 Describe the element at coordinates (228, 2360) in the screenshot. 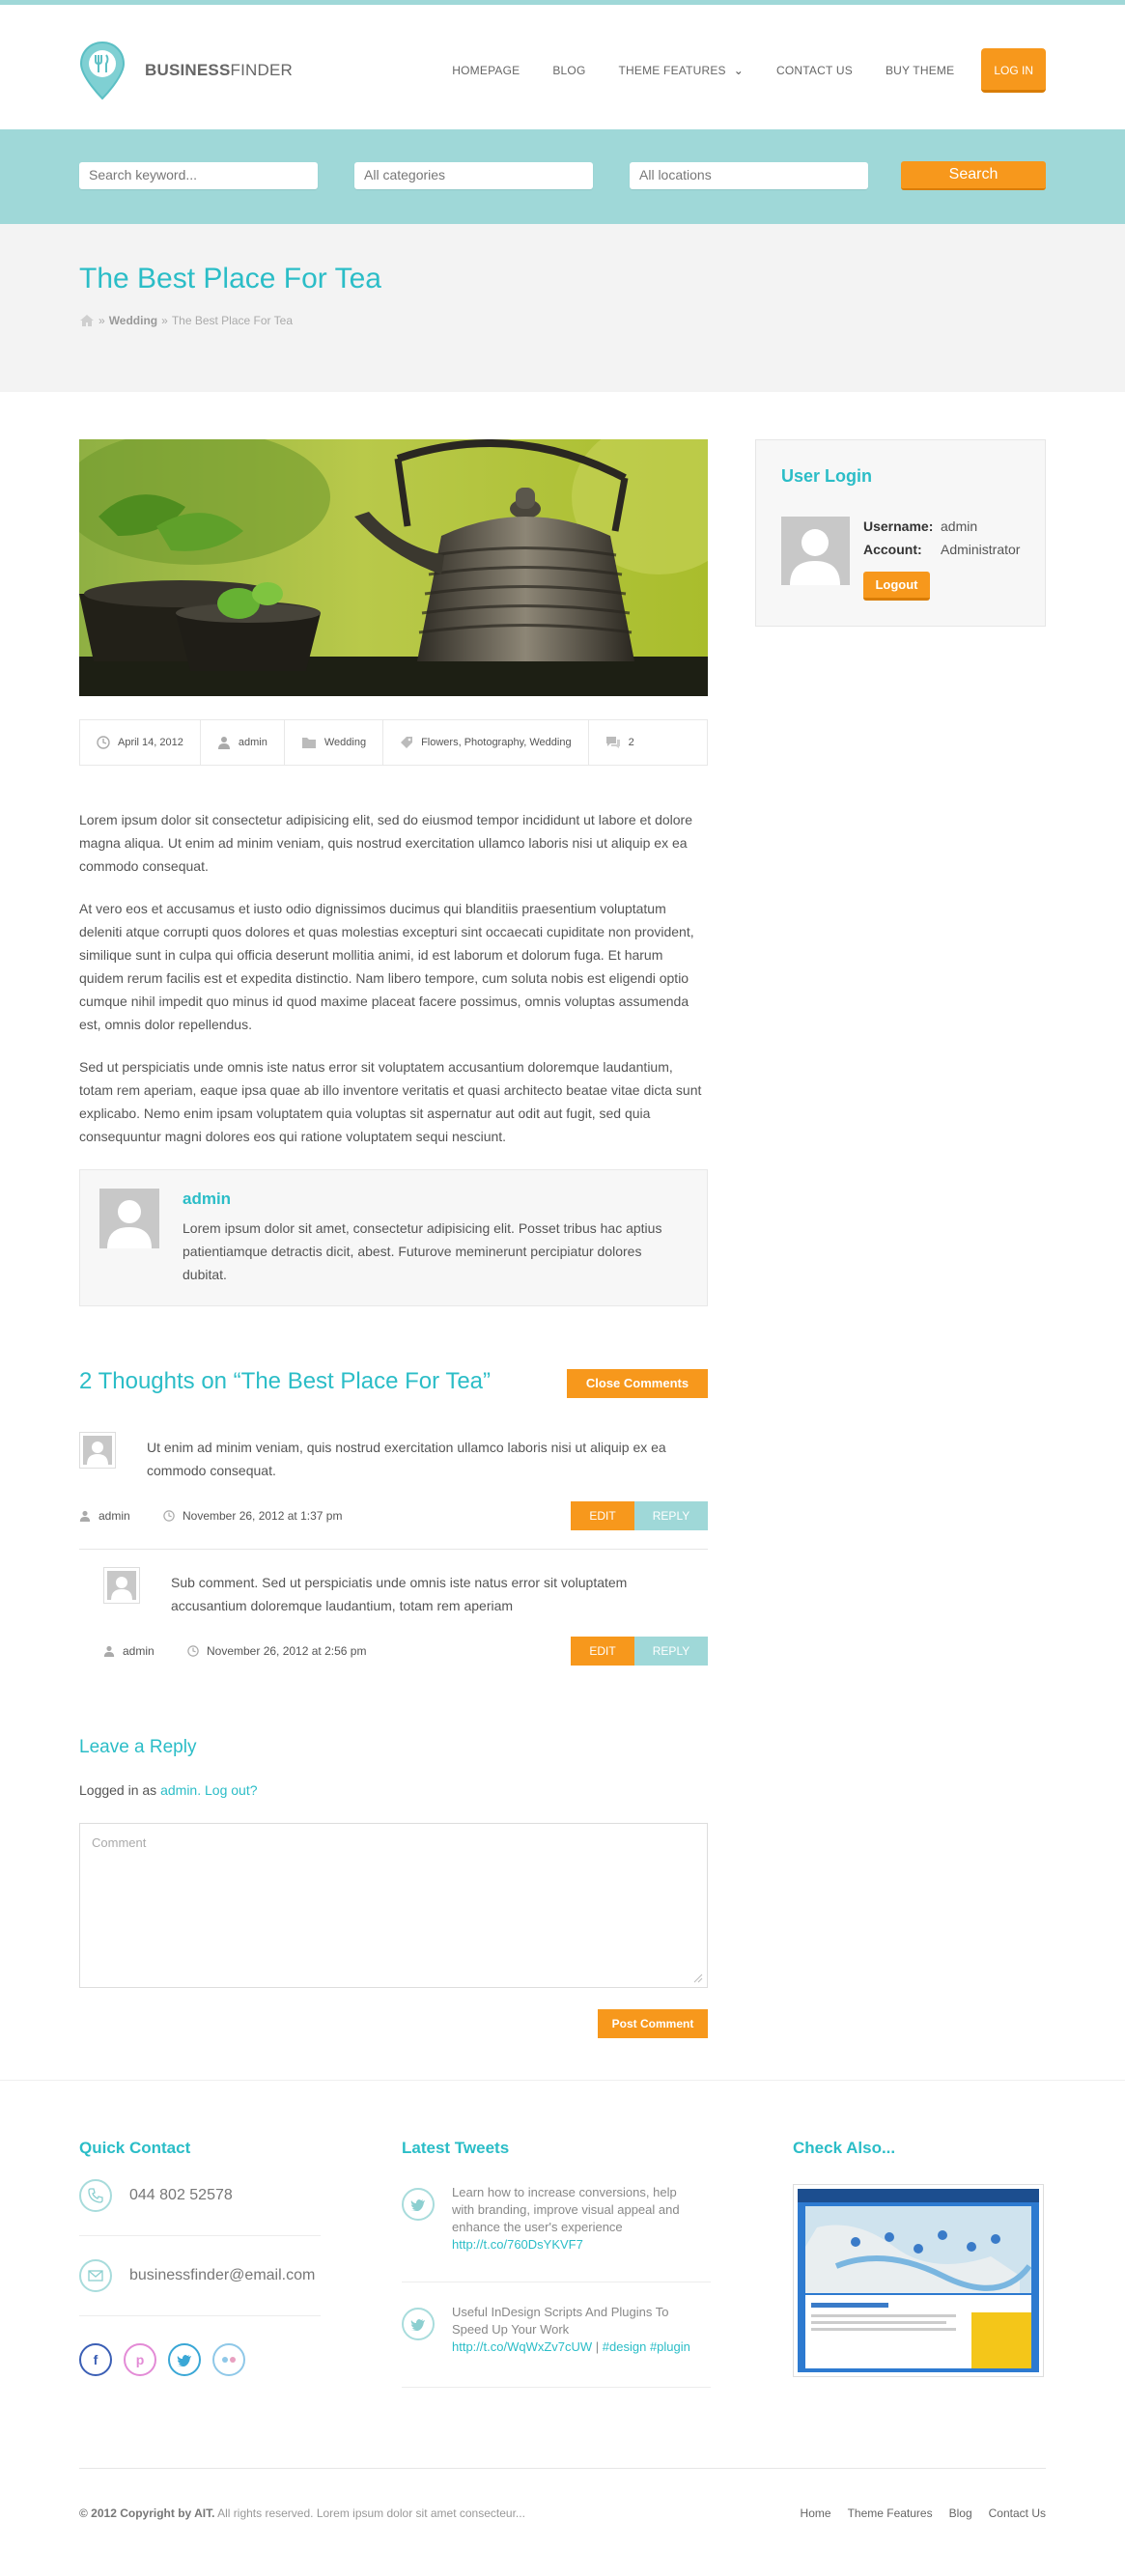

I see `flickr-icon` at that location.